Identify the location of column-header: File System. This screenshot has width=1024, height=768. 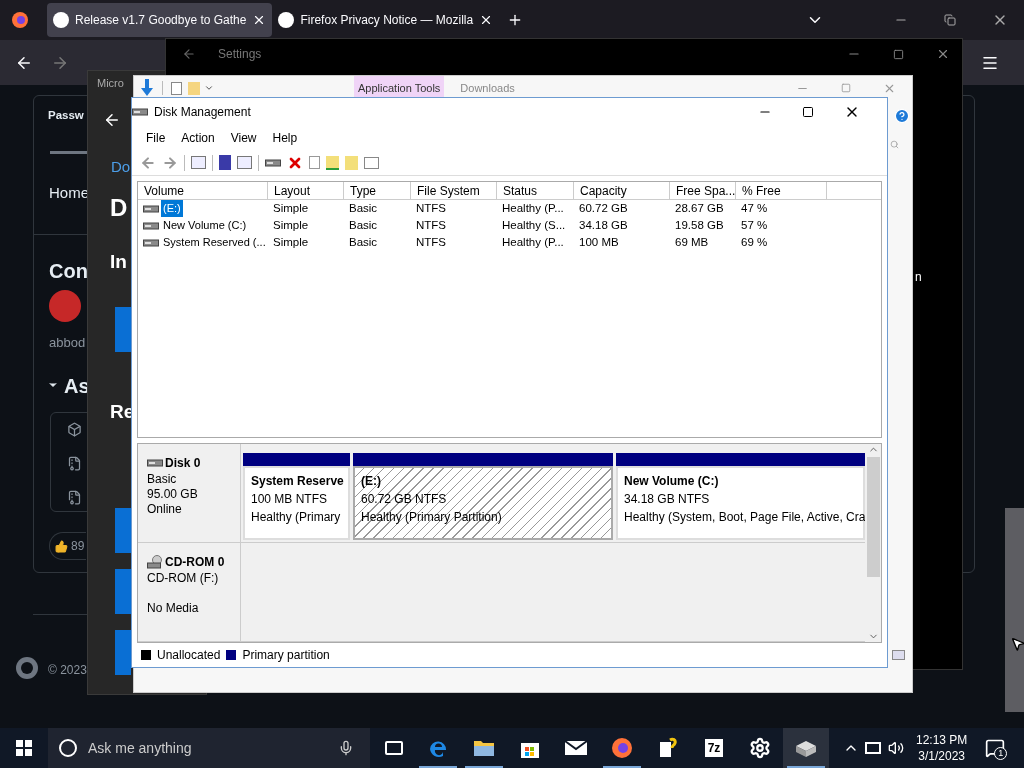
(454, 191).